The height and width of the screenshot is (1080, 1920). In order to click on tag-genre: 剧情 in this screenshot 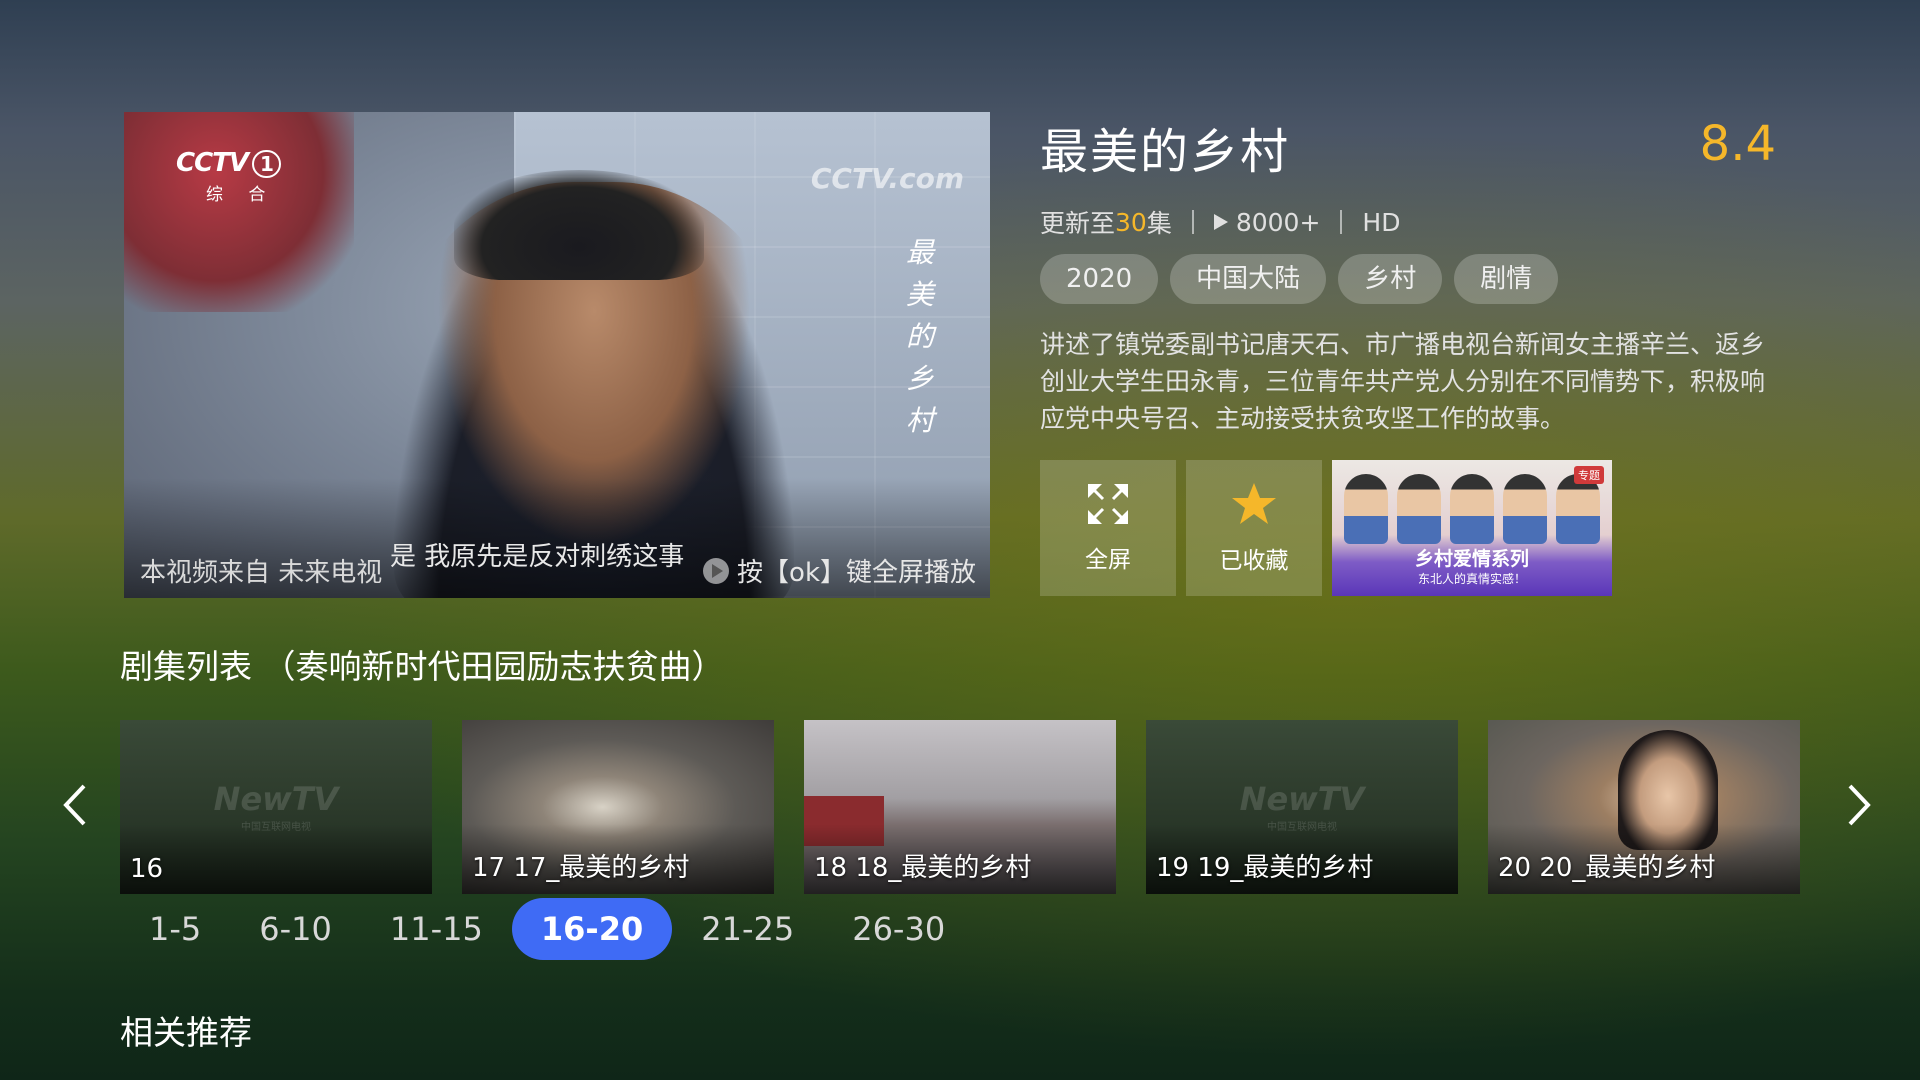, I will do `click(1506, 279)`.